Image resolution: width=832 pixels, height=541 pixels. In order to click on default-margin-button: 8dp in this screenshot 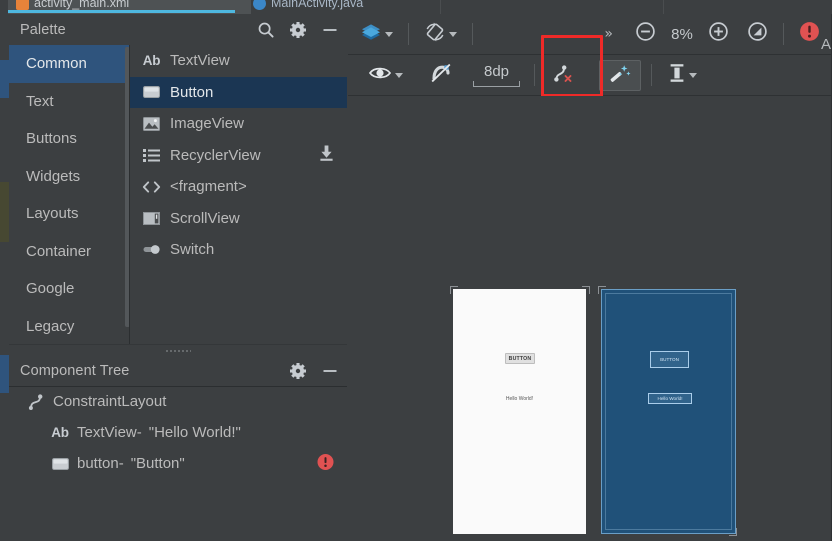, I will do `click(496, 75)`.